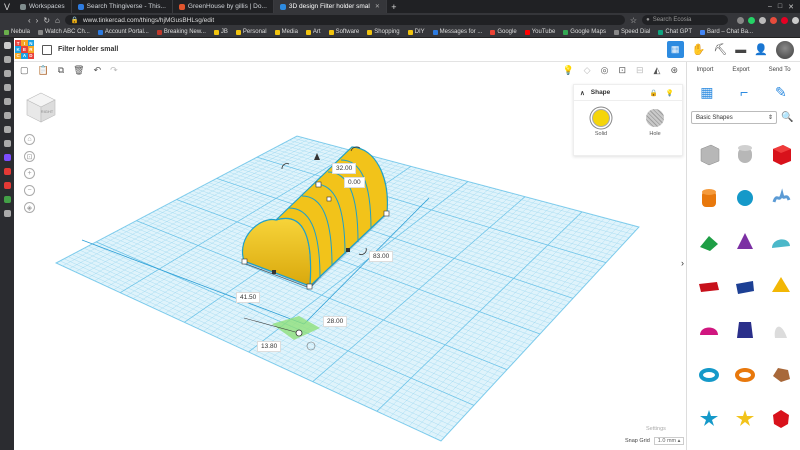 Image resolution: width=800 pixels, height=450 pixels. What do you see at coordinates (344, 168) in the screenshot?
I see `height-label: 32.00` at bounding box center [344, 168].